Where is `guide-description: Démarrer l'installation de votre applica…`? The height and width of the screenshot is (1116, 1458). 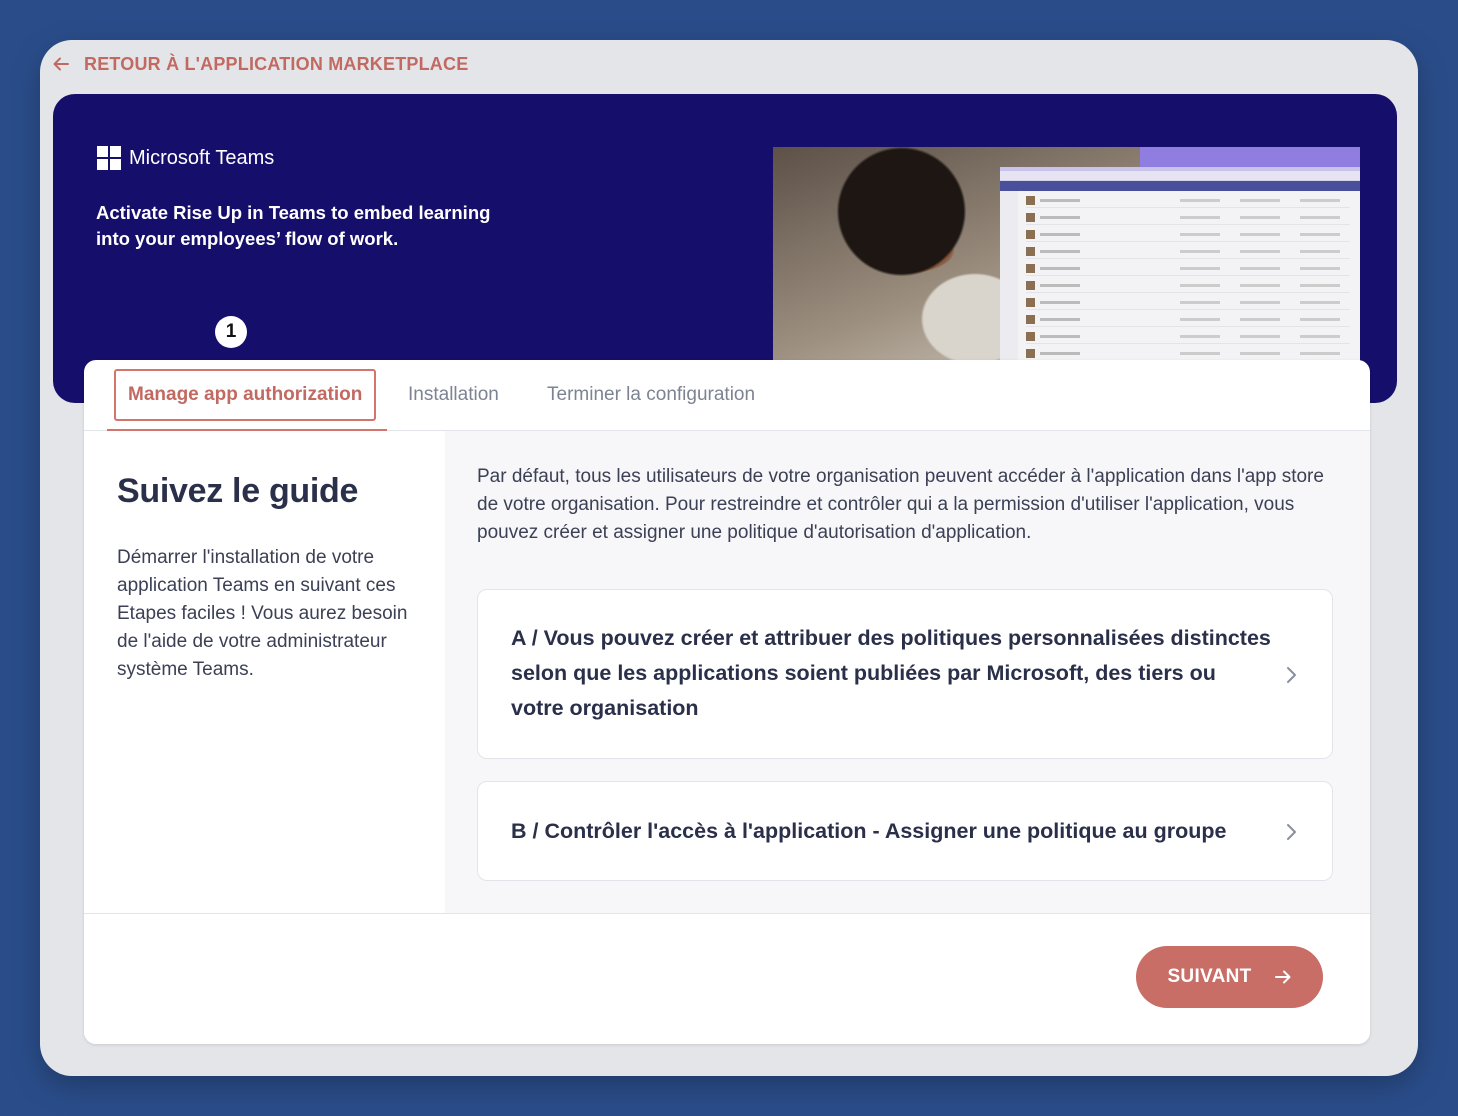 guide-description: Démarrer l'installation de votre applica… is located at coordinates (262, 613).